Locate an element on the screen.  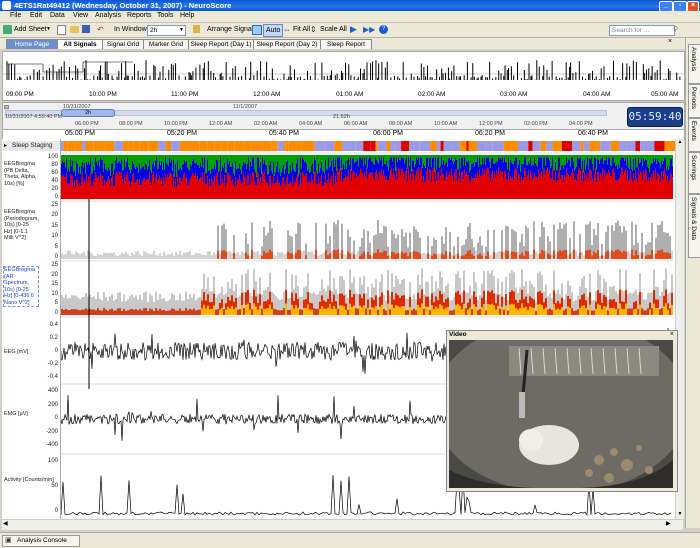
undo-icon: ↶ is located at coordinates (101, 29).